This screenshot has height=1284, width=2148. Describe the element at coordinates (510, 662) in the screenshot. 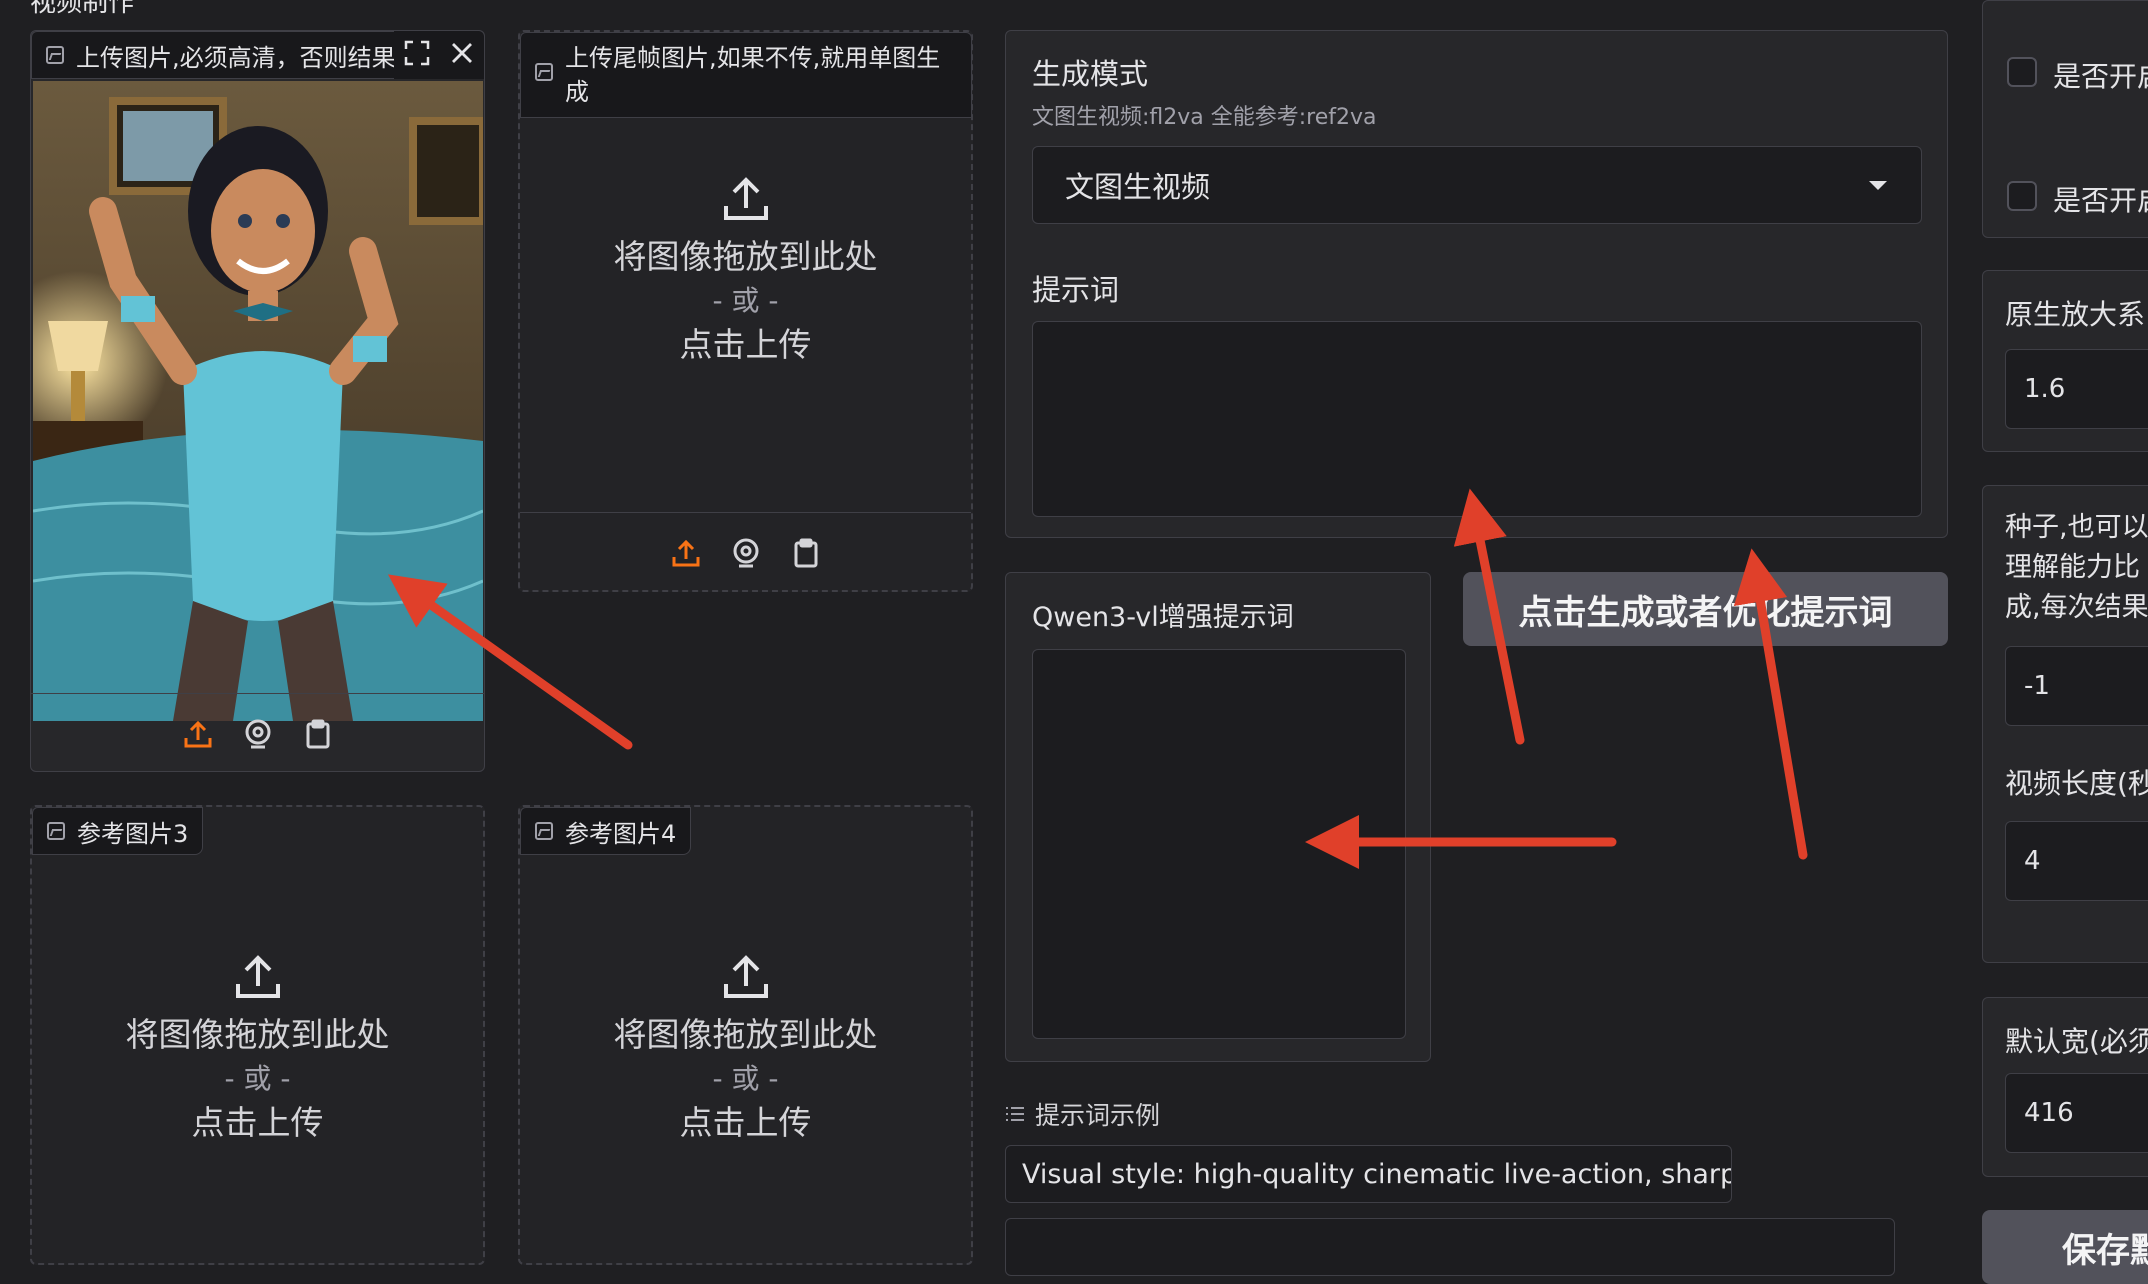

I see `annotation-arrow-image` at that location.